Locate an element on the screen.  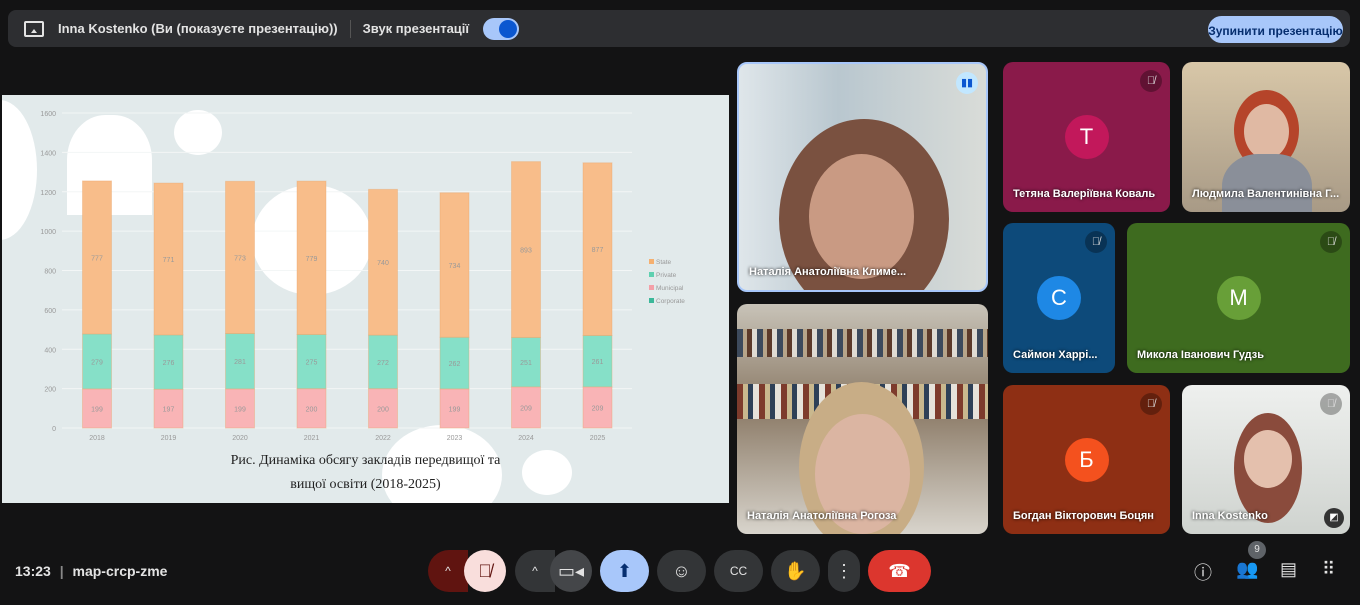
data-label: 773 is located at coordinates (240, 258).